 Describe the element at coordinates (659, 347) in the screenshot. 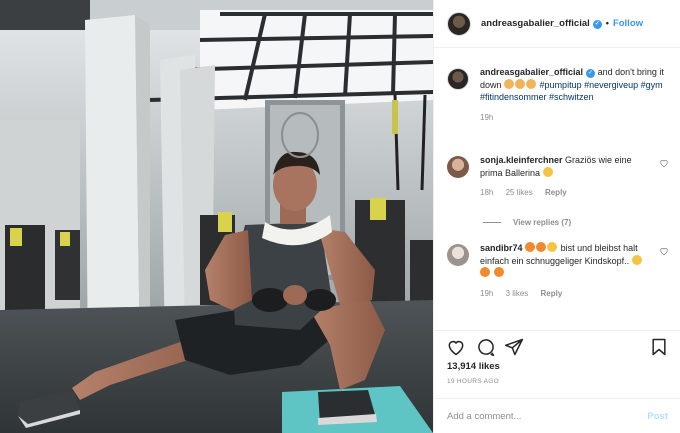

I see `save-bookmark-icon` at that location.